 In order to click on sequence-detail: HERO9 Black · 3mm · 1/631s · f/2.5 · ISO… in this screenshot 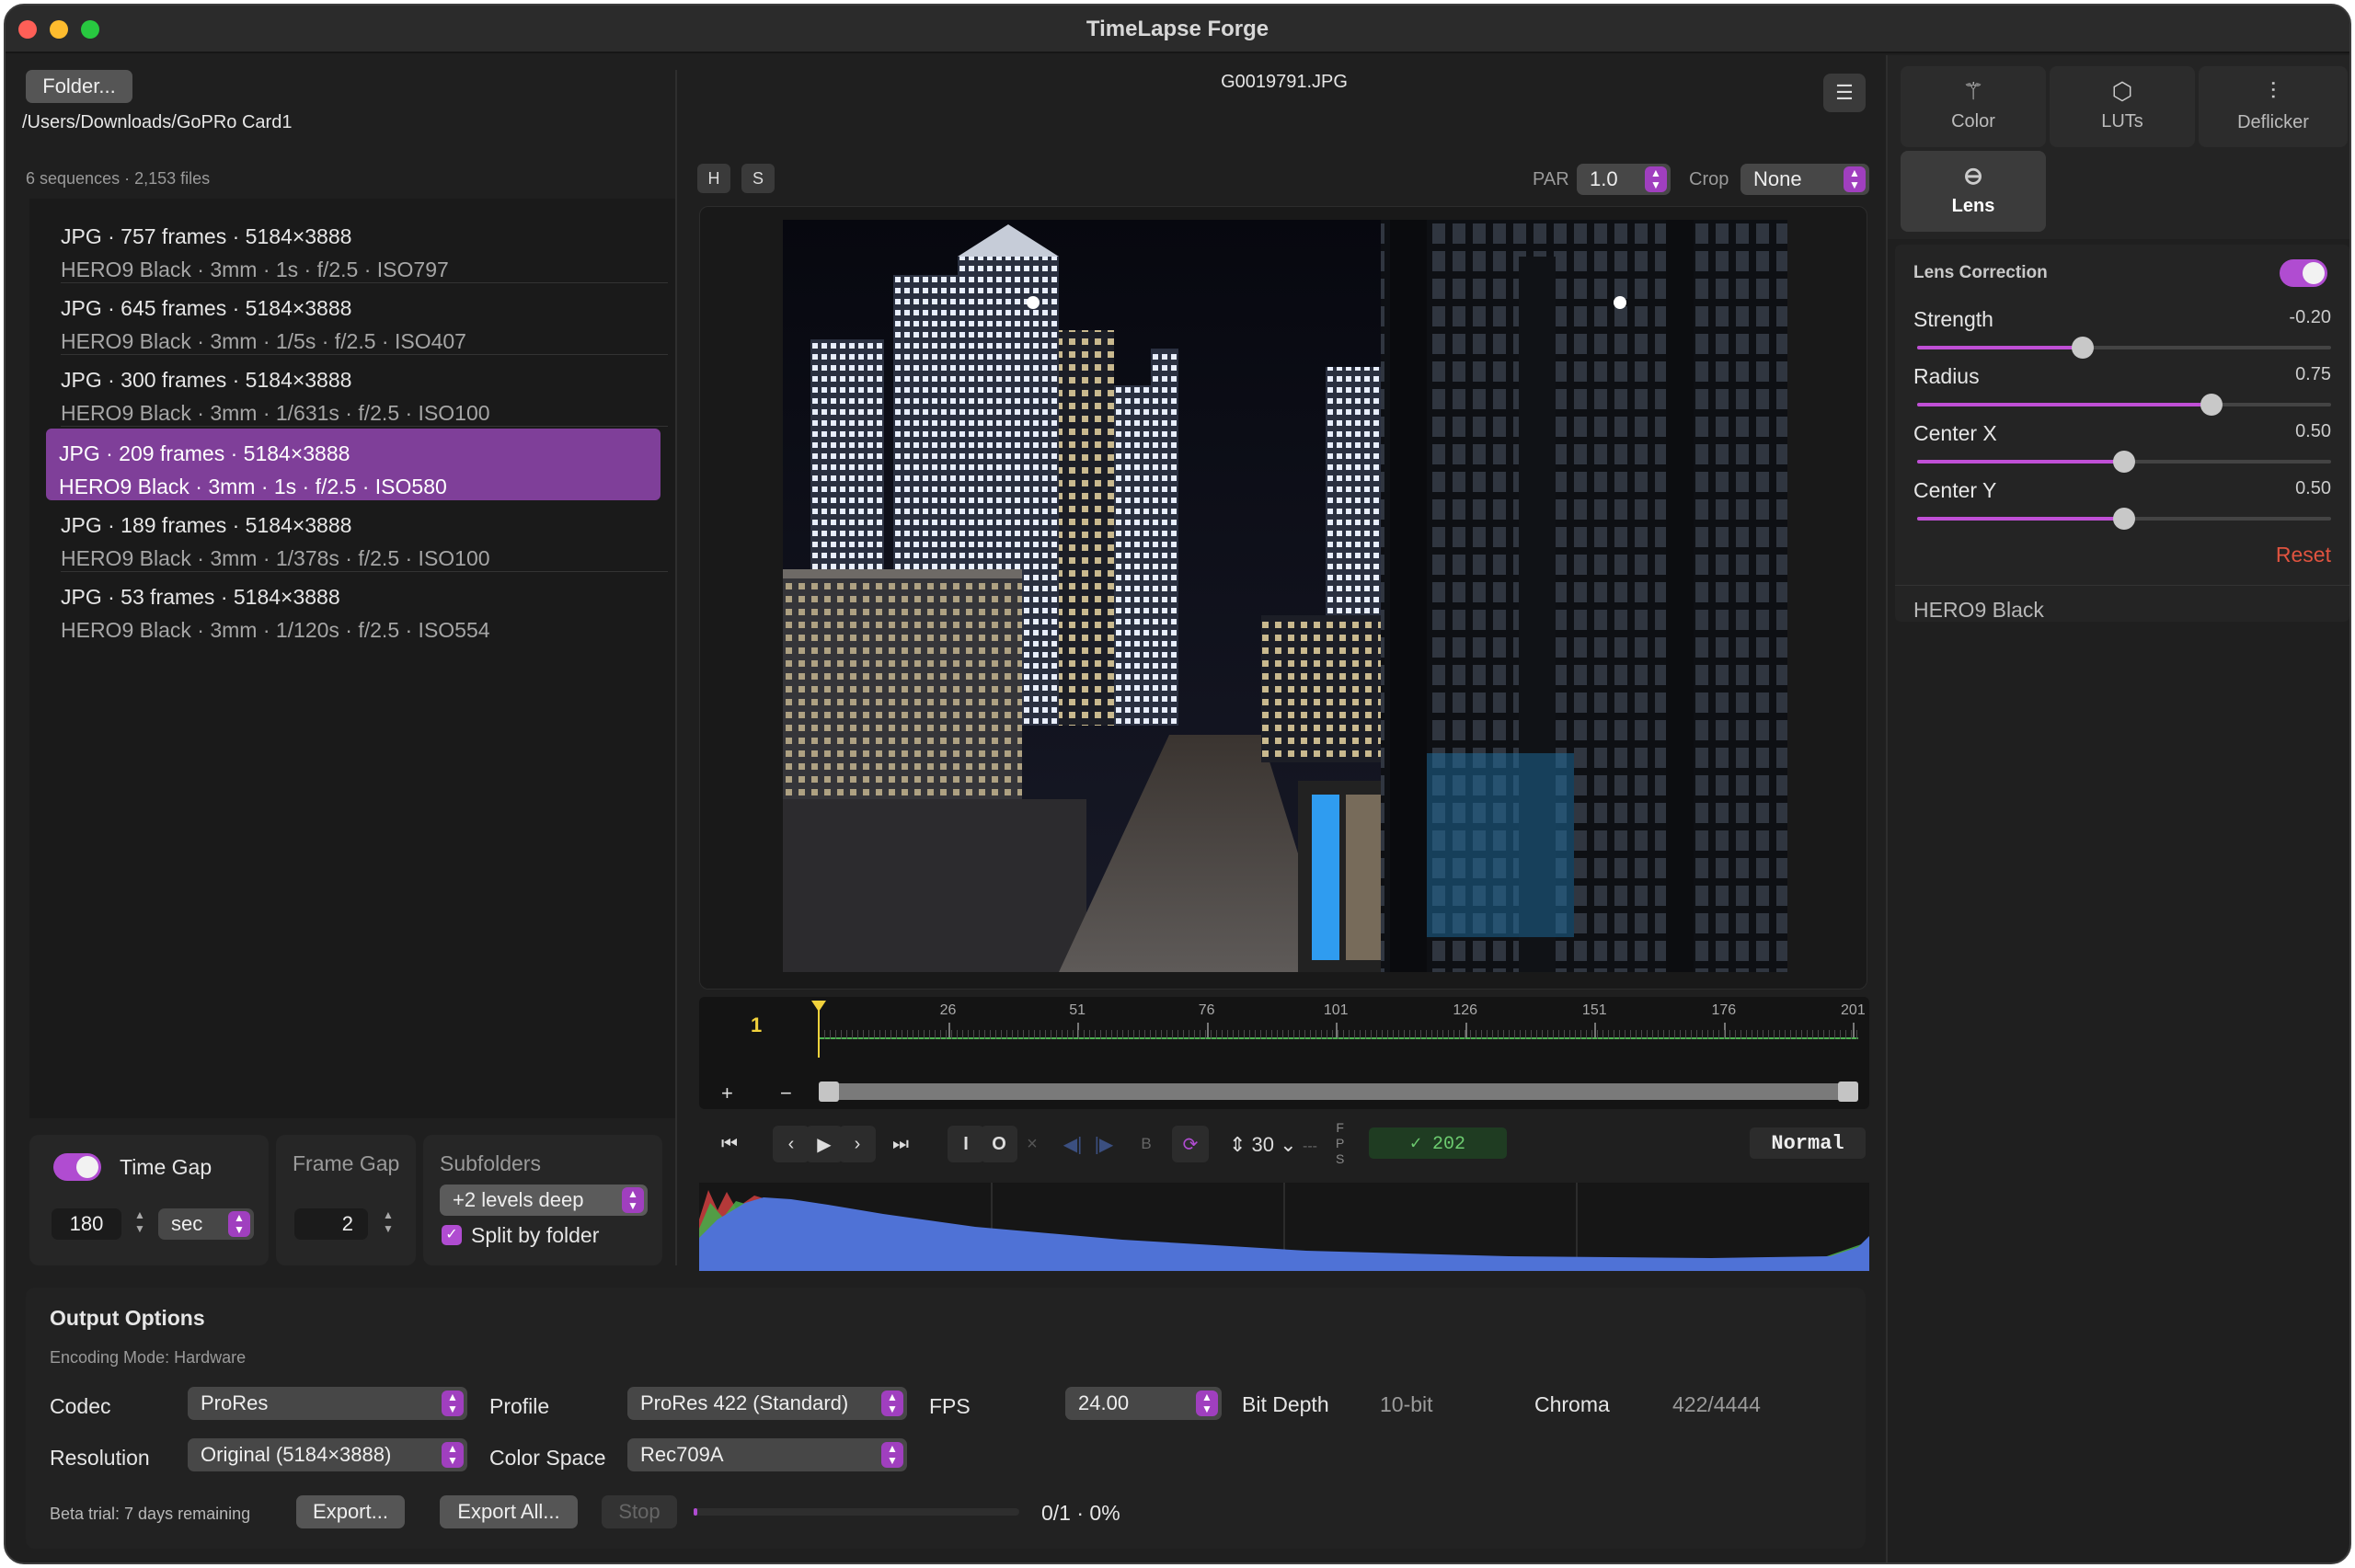, I will do `click(275, 413)`.